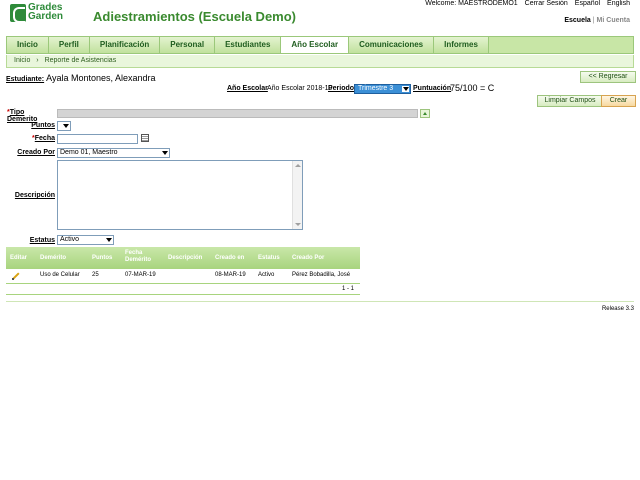  Describe the element at coordinates (43, 138) in the screenshot. I see `fecha-label: *Fecha` at that location.